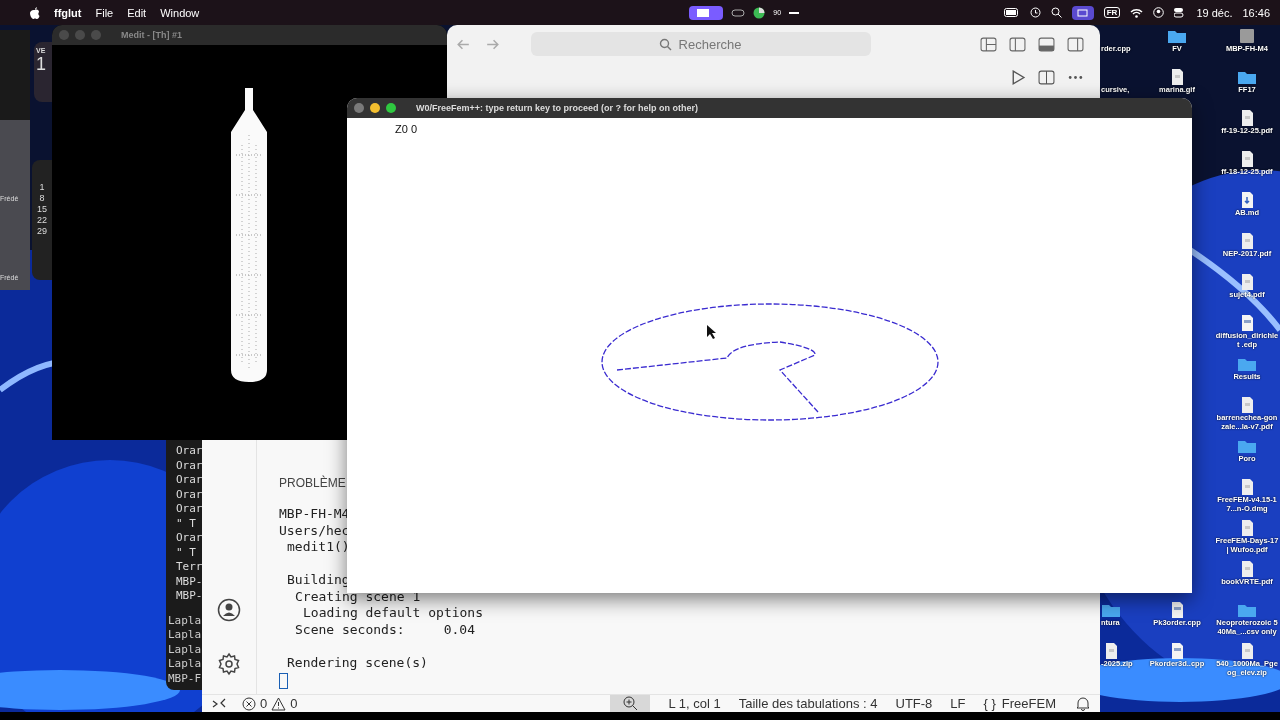 This screenshot has height=720, width=1280. Describe the element at coordinates (1082, 12) in the screenshot. I see `windows-icon` at that location.